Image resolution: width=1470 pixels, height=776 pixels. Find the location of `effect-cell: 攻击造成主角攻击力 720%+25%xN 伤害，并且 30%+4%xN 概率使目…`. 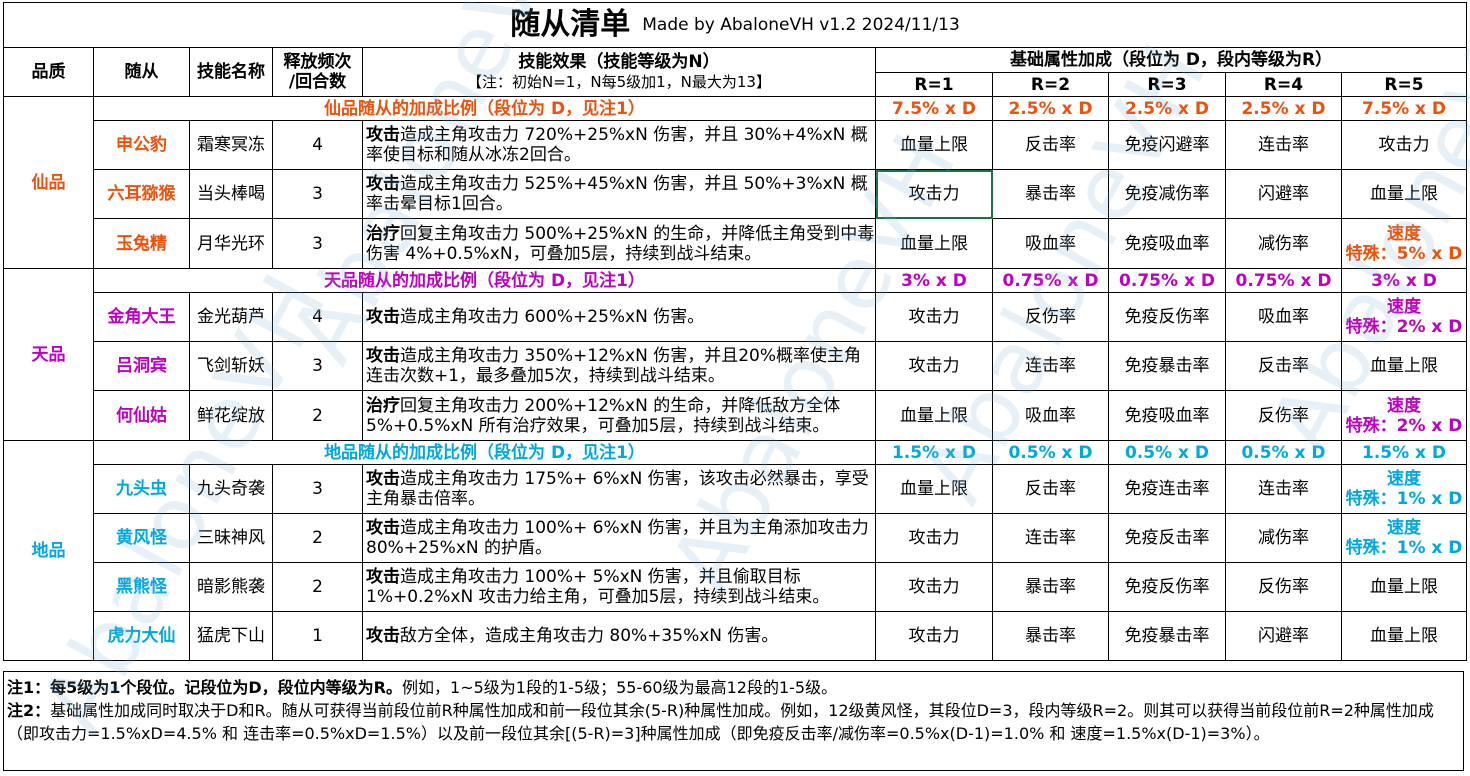

effect-cell: 攻击造成主角攻击力 720%+25%xN 伤害，并且 30%+4%xN 概率使目… is located at coordinates (619, 145).